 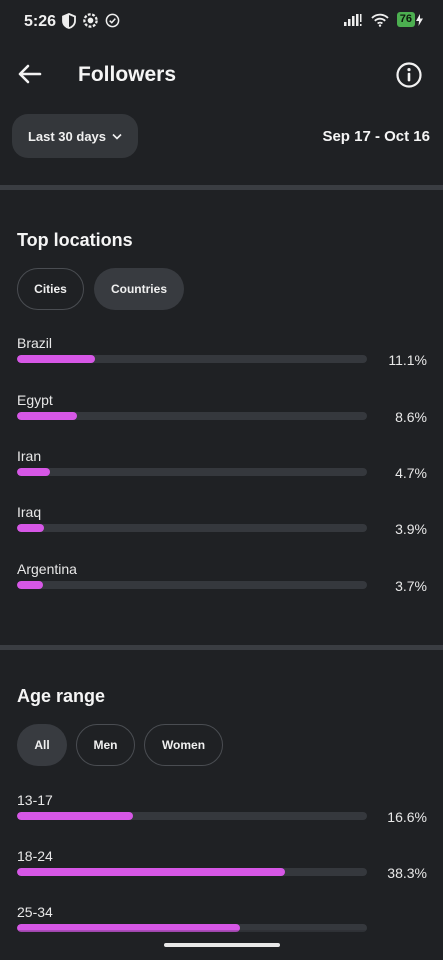 I want to click on age-row: 13-17 16.6%, so click(x=224, y=814).